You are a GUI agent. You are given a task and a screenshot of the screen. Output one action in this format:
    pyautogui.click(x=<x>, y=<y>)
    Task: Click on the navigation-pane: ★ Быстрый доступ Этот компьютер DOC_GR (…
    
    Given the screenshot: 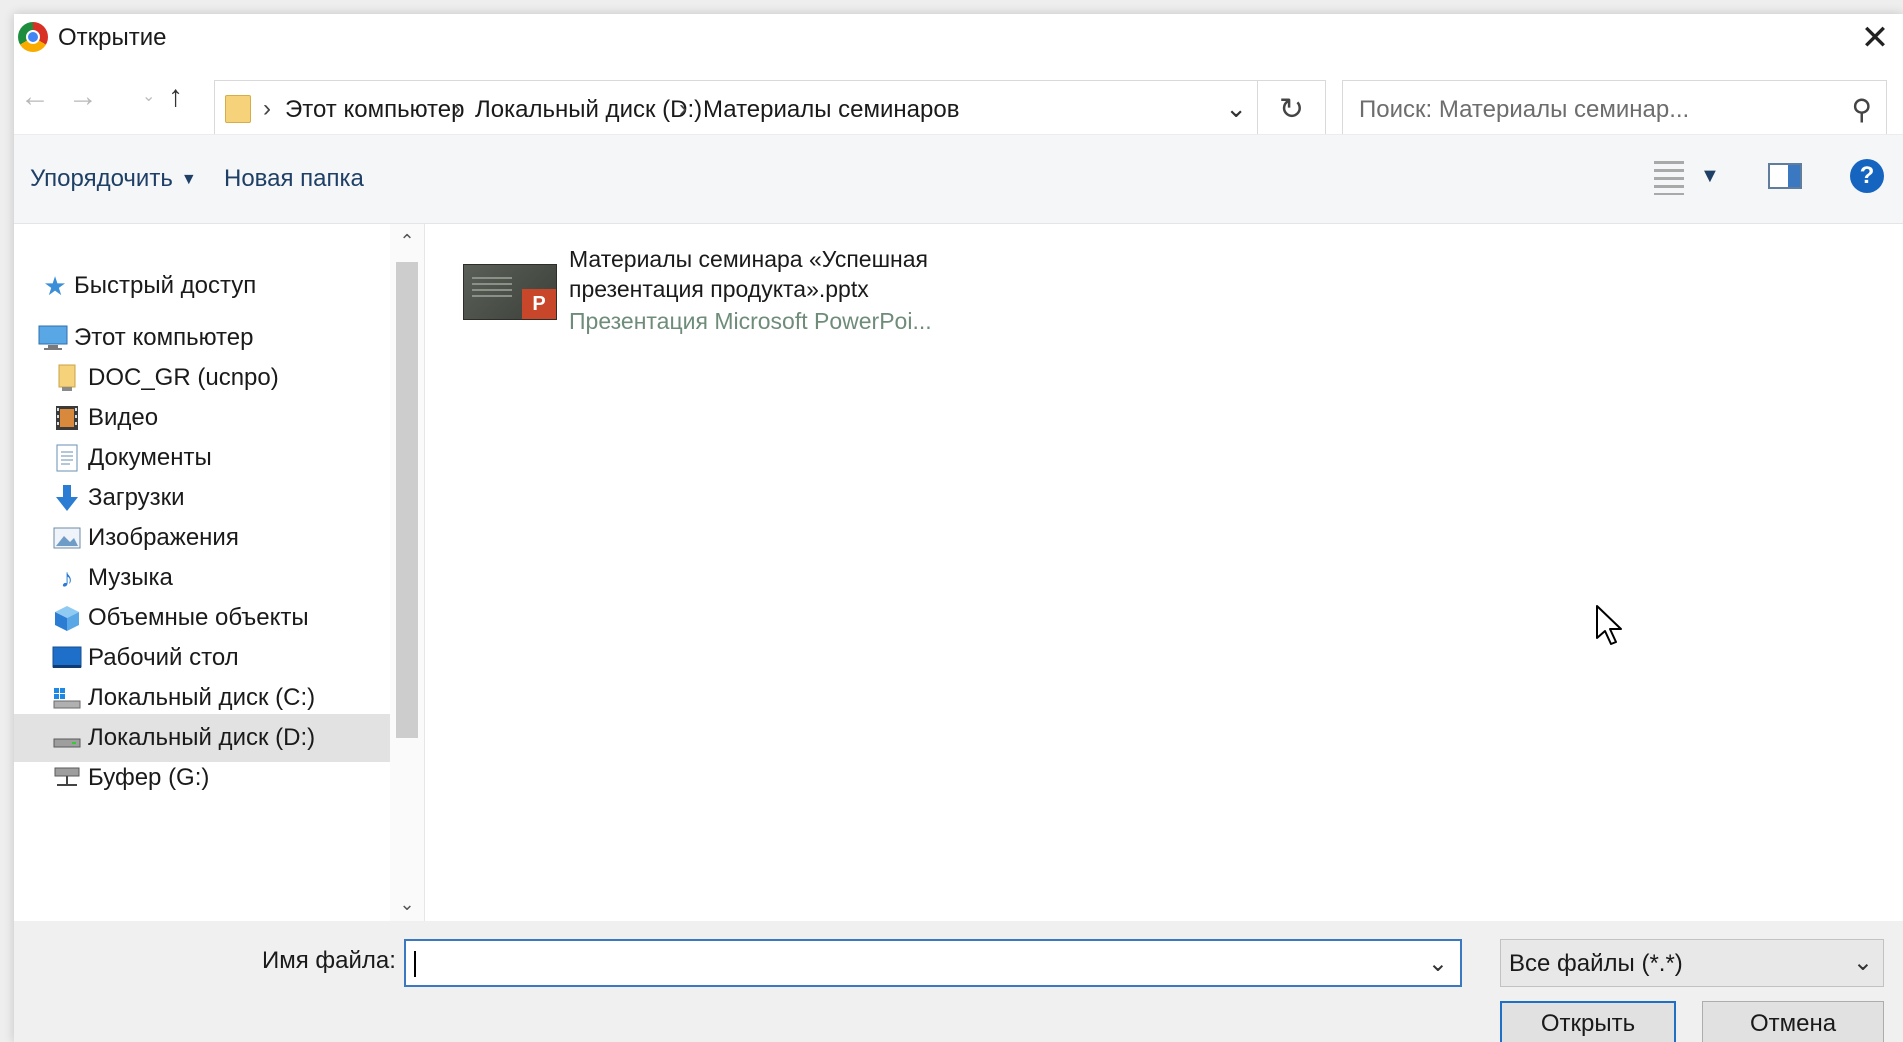 What is the action you would take?
    pyautogui.click(x=219, y=572)
    